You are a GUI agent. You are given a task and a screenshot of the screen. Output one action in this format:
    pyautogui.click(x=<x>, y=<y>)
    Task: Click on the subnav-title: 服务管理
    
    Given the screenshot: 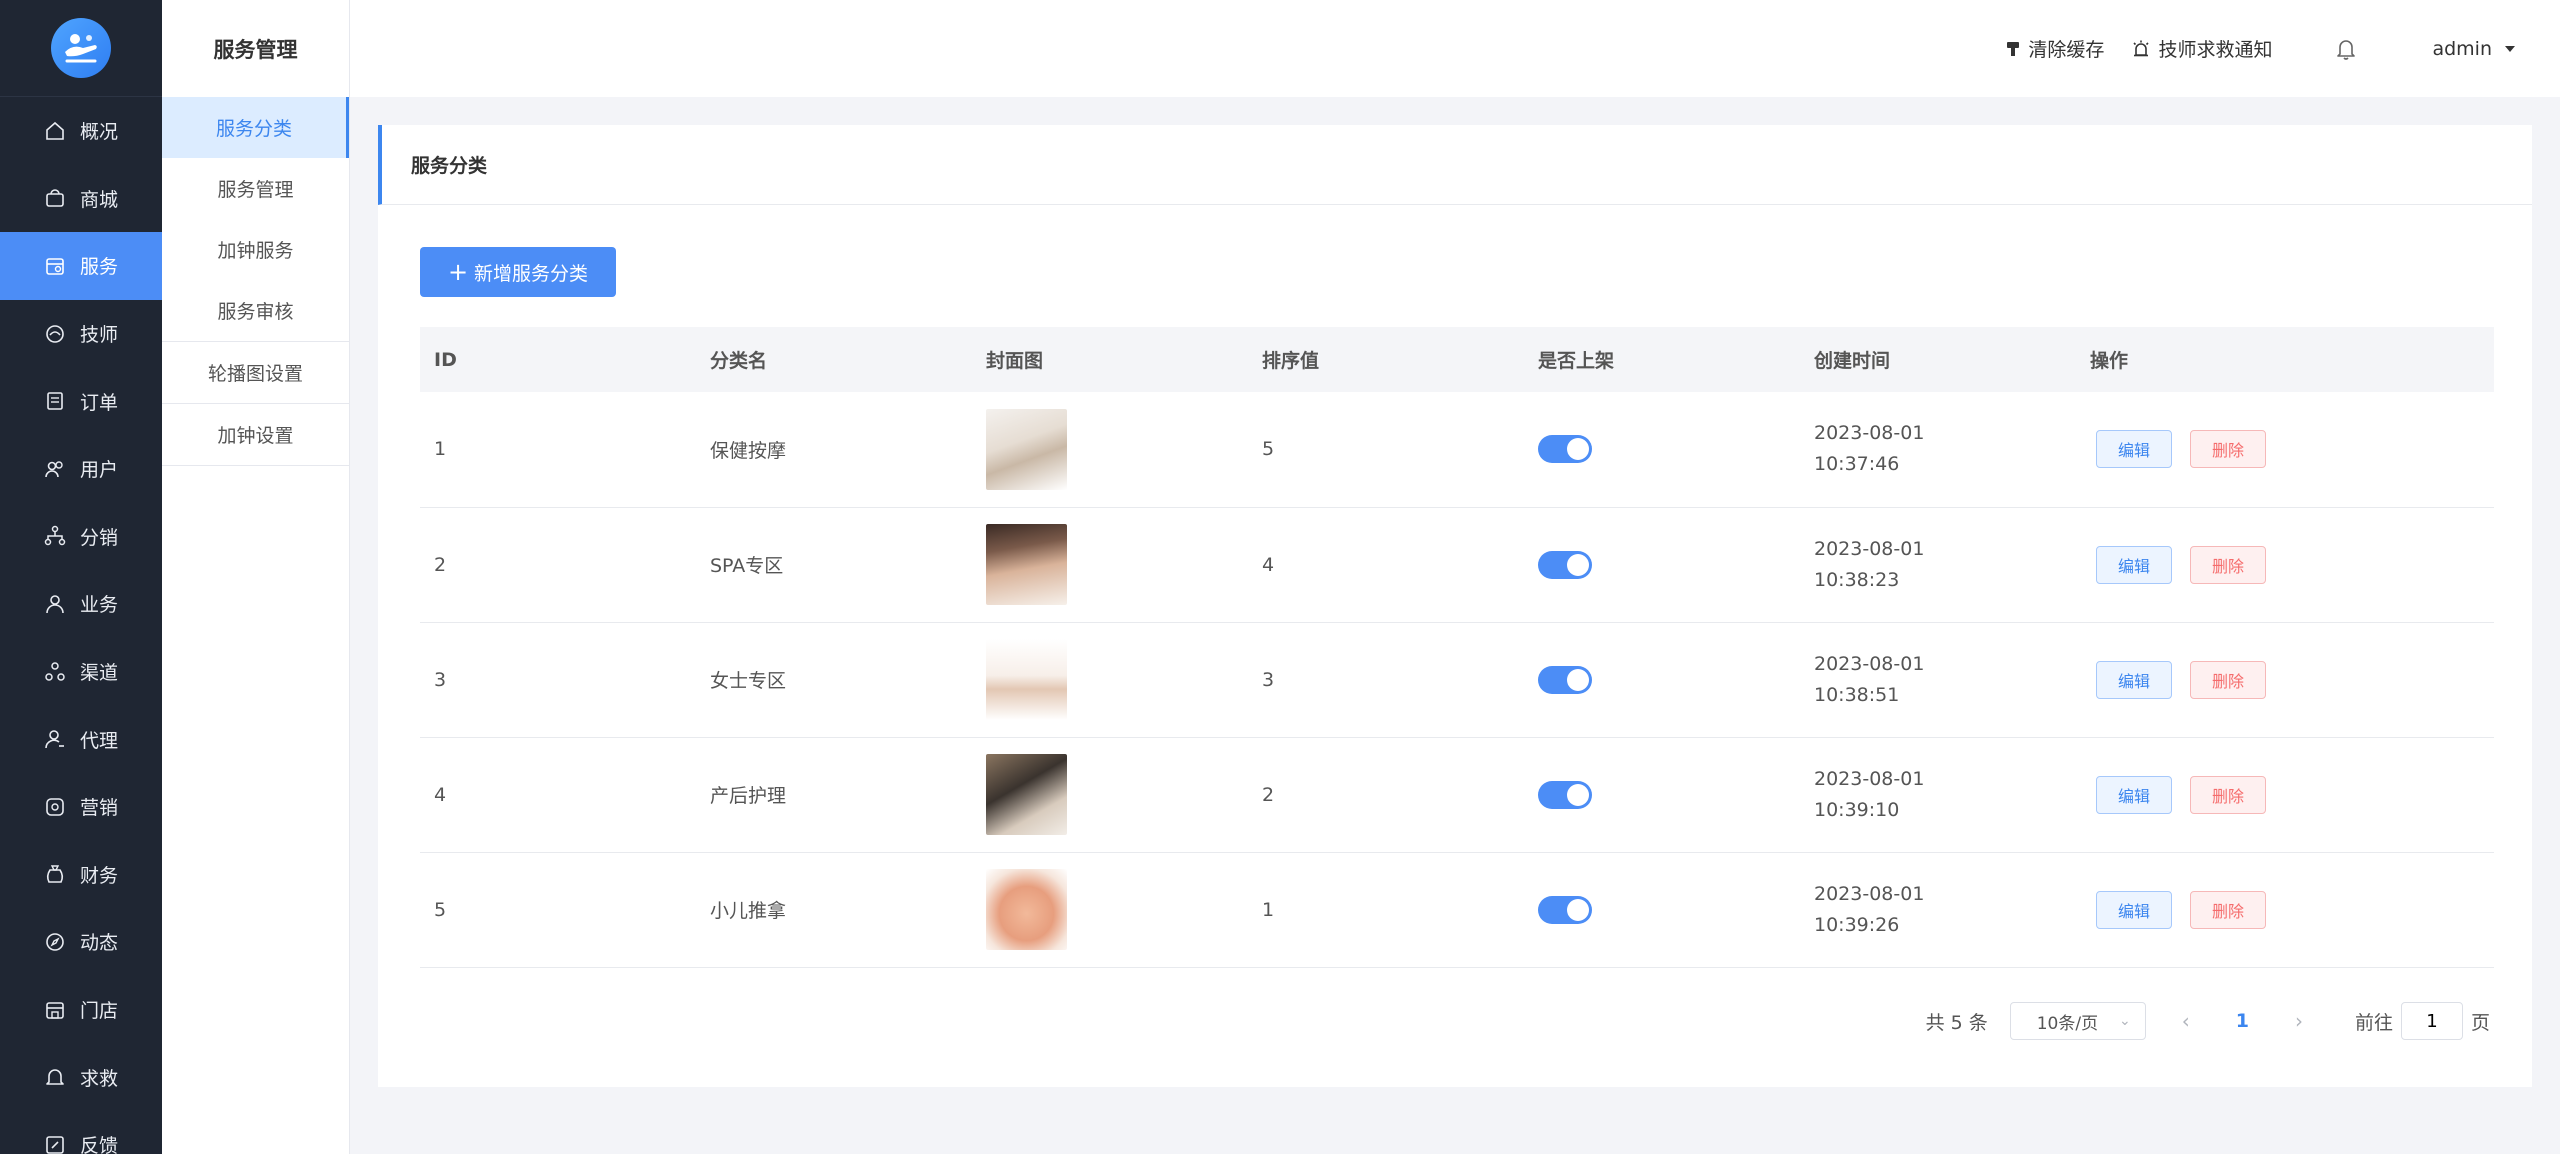 What is the action you would take?
    pyautogui.click(x=255, y=49)
    